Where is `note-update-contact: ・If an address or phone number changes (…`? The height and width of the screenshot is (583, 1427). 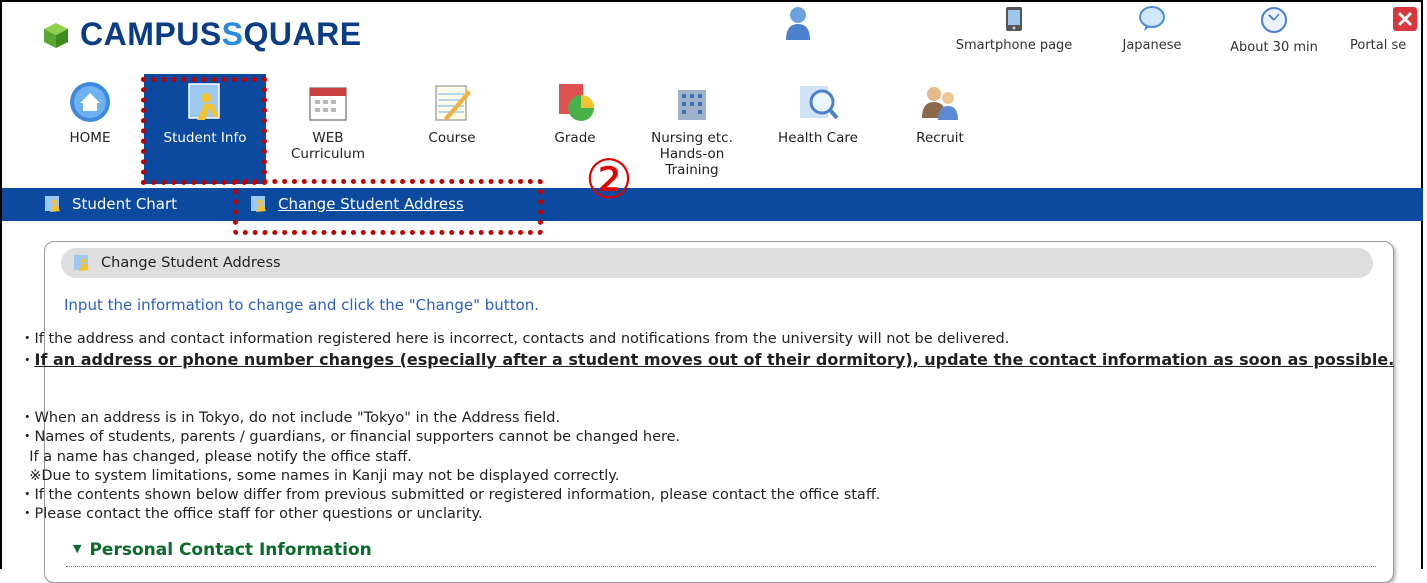 note-update-contact: ・If an address or phone number changes (… is located at coordinates (707, 359).